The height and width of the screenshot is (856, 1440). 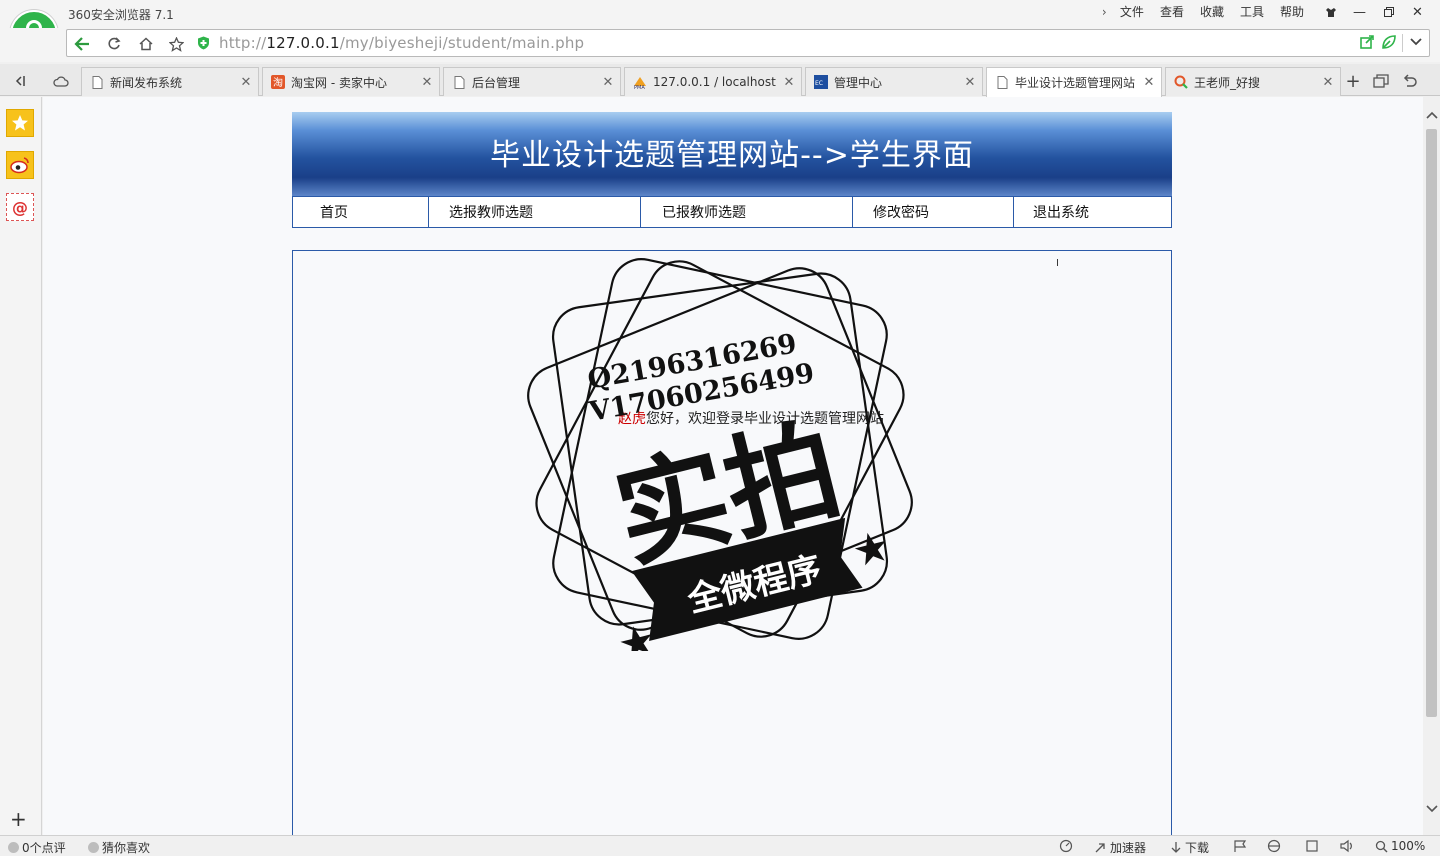 I want to click on new-tab-button: +, so click(x=1353, y=81).